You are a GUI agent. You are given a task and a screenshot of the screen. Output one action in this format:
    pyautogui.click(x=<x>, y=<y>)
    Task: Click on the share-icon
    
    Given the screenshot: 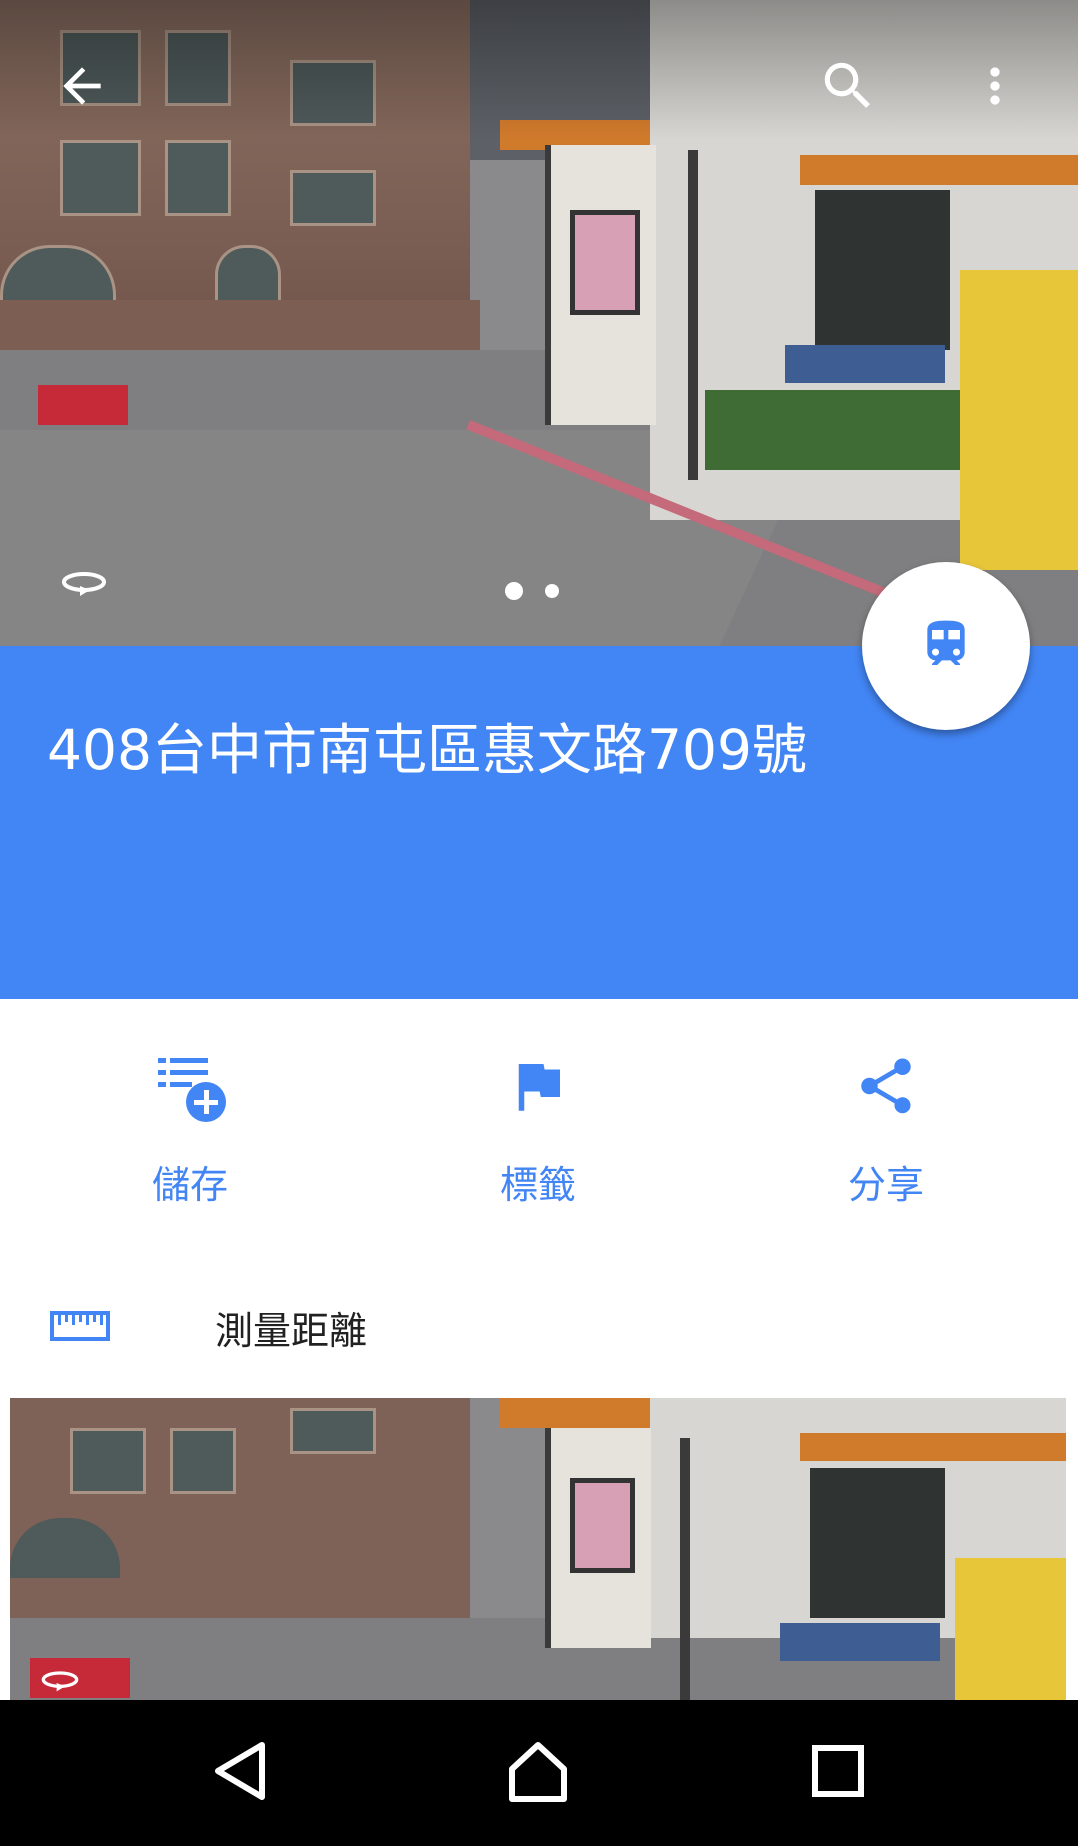 What is the action you would take?
    pyautogui.click(x=886, y=1088)
    